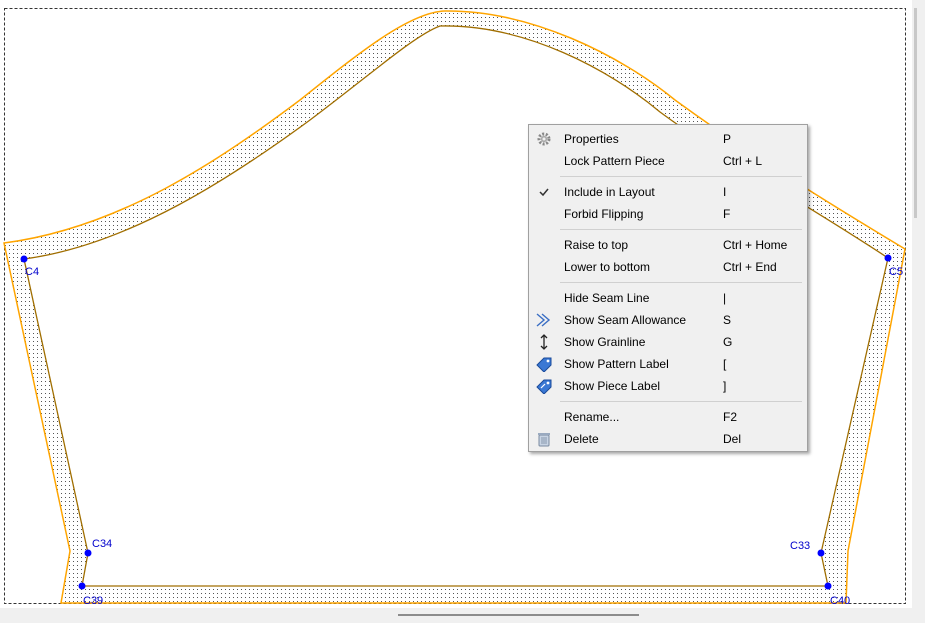 Image resolution: width=925 pixels, height=623 pixels. What do you see at coordinates (727, 214) in the screenshot?
I see `menu-item-shortcut: F` at bounding box center [727, 214].